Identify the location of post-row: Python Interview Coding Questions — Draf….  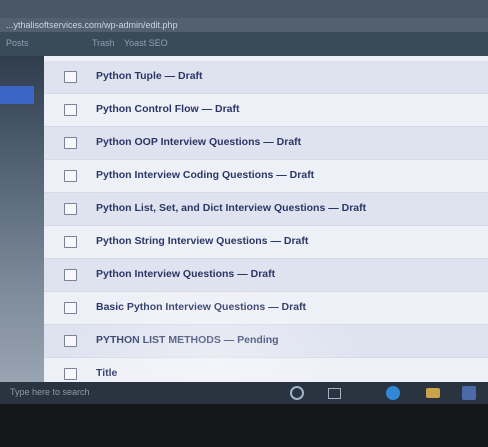
(266, 176).